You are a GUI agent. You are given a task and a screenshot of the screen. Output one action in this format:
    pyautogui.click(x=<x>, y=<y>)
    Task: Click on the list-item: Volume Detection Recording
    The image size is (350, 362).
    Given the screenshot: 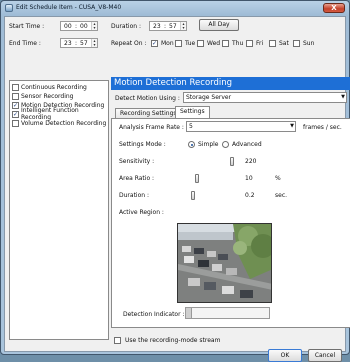 What is the action you would take?
    pyautogui.click(x=59, y=123)
    